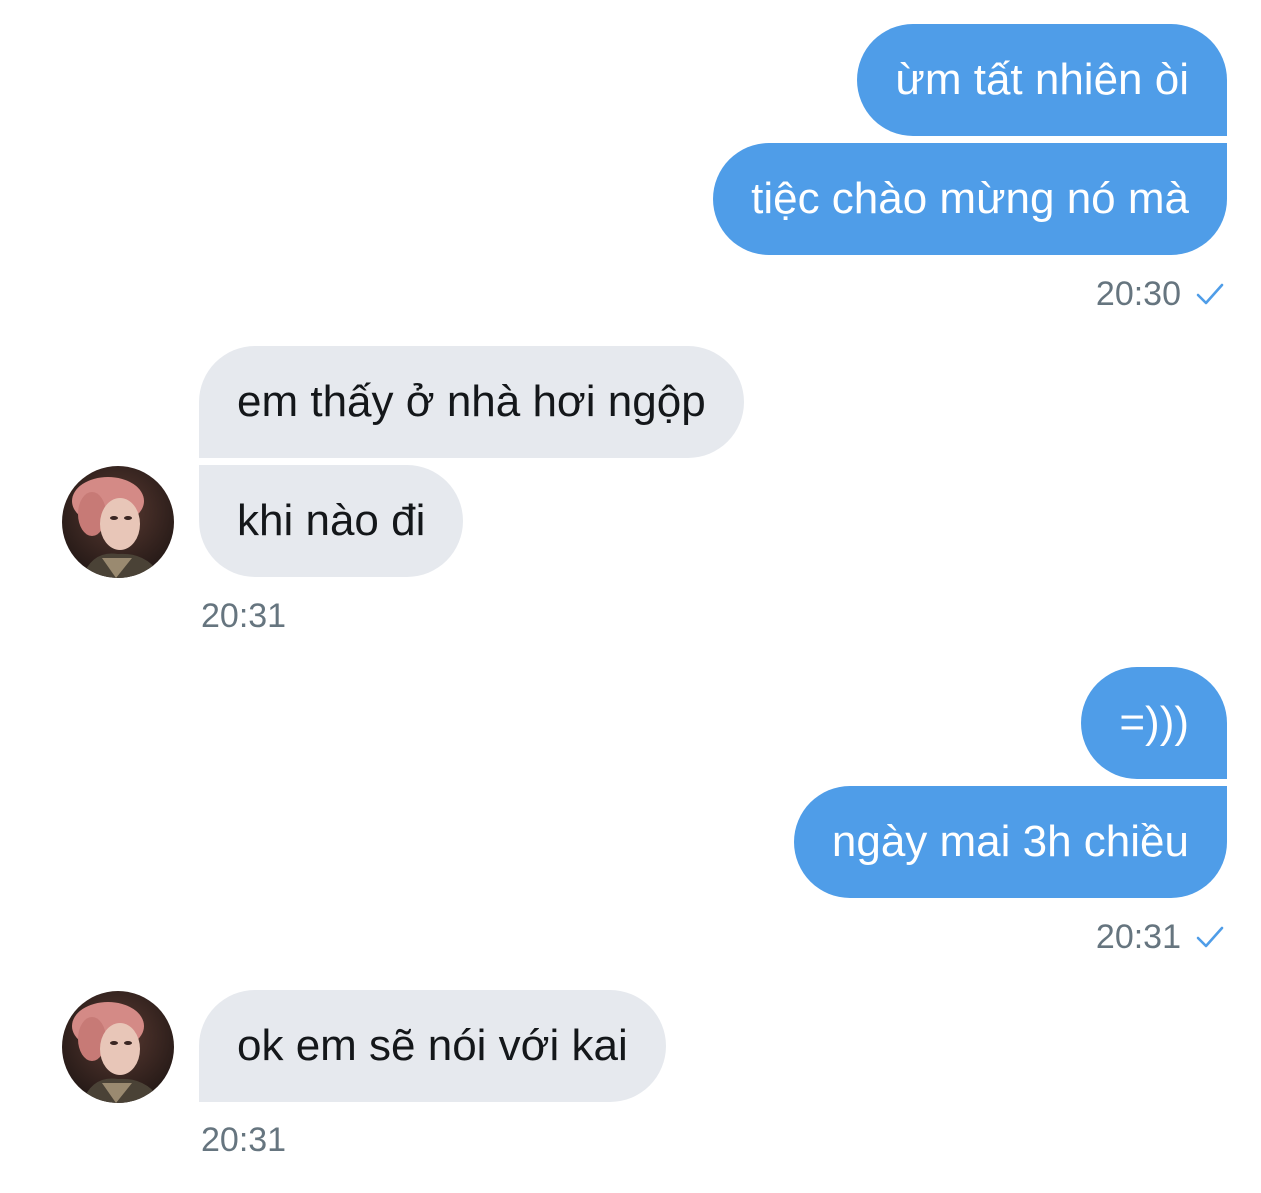 The width and height of the screenshot is (1261, 1193). I want to click on outgoing-message: ừm tất nhiên òi, so click(1042, 80).